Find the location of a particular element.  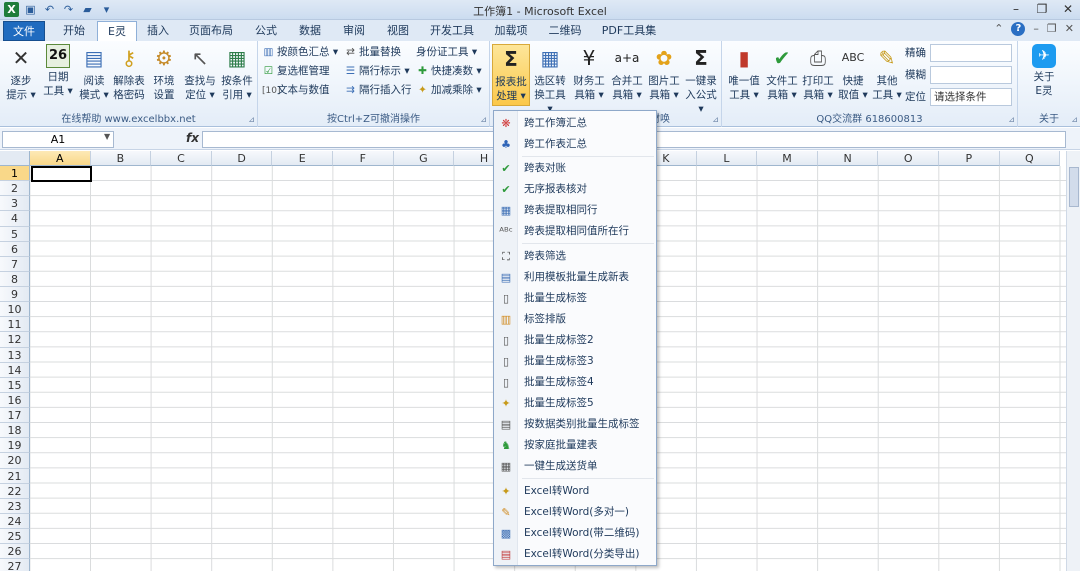

column-header: L is located at coordinates (727, 158).